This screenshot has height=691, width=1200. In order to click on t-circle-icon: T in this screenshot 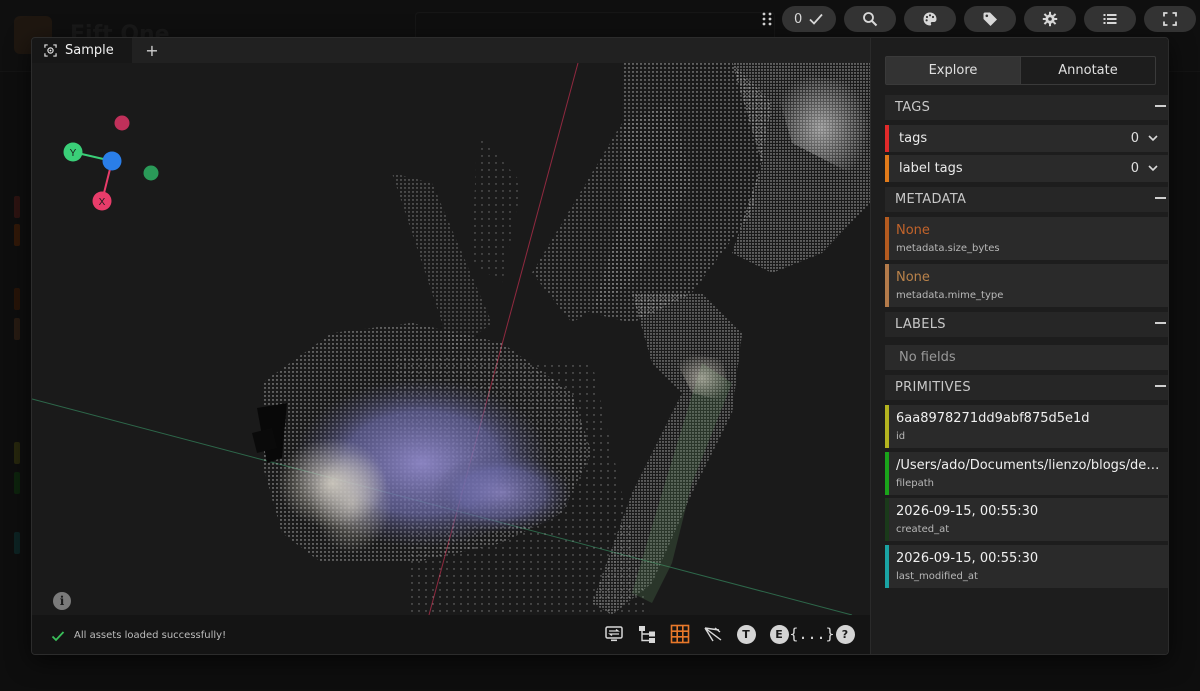, I will do `click(746, 634)`.